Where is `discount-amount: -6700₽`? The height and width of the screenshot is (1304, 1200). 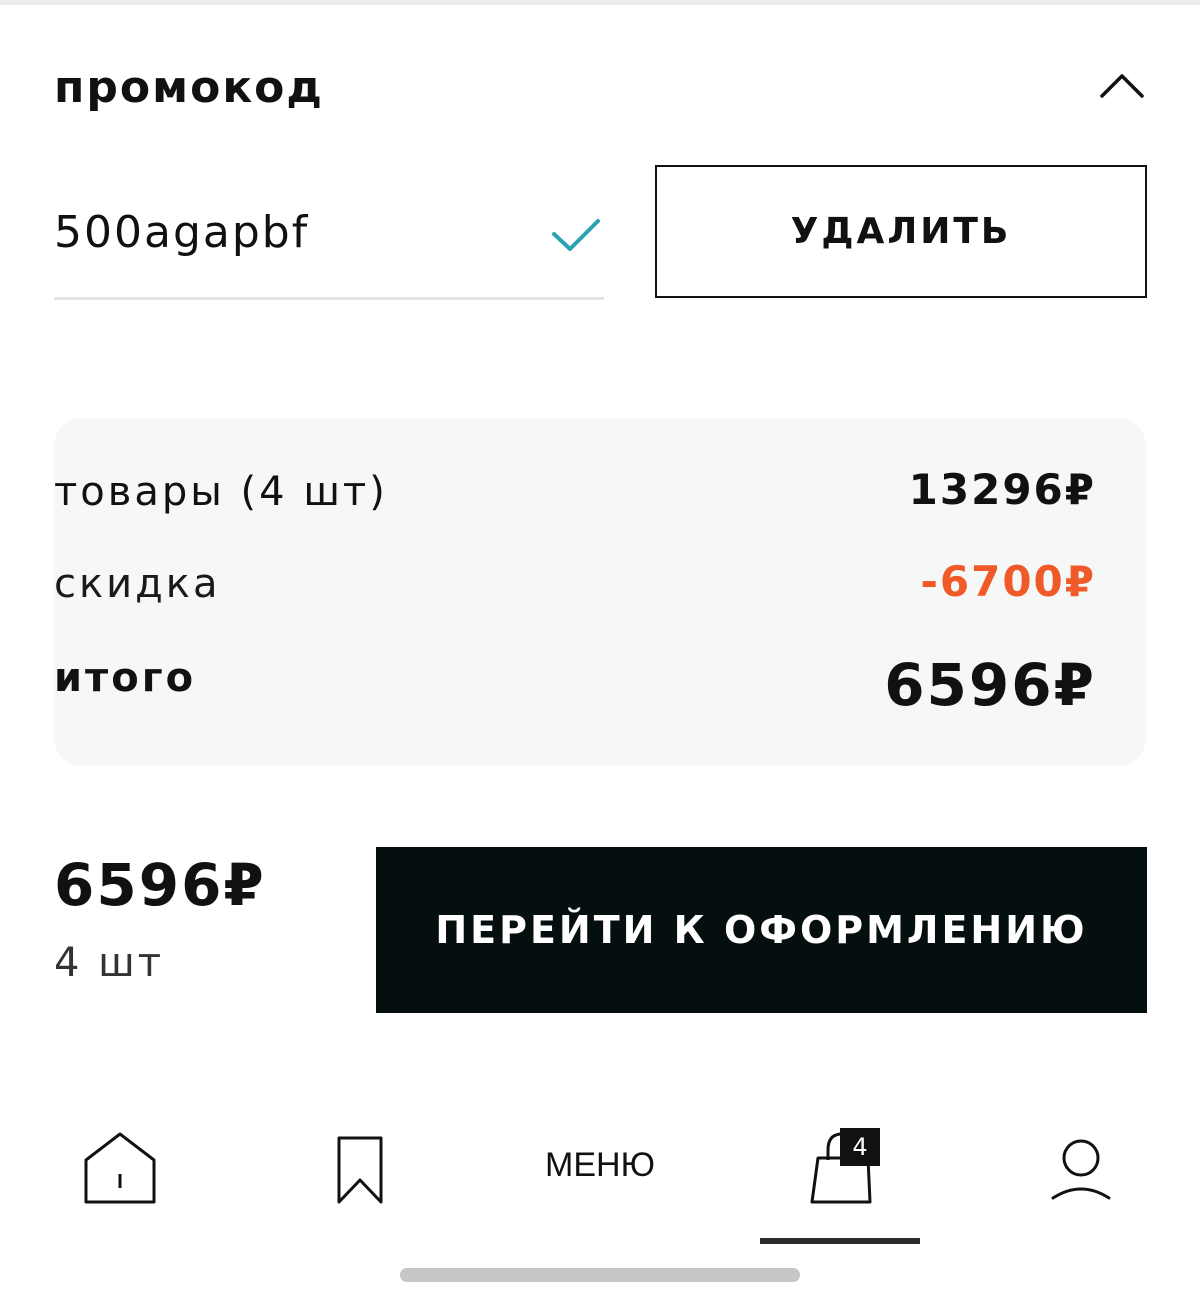
discount-amount: -6700₽ is located at coordinates (1008, 581).